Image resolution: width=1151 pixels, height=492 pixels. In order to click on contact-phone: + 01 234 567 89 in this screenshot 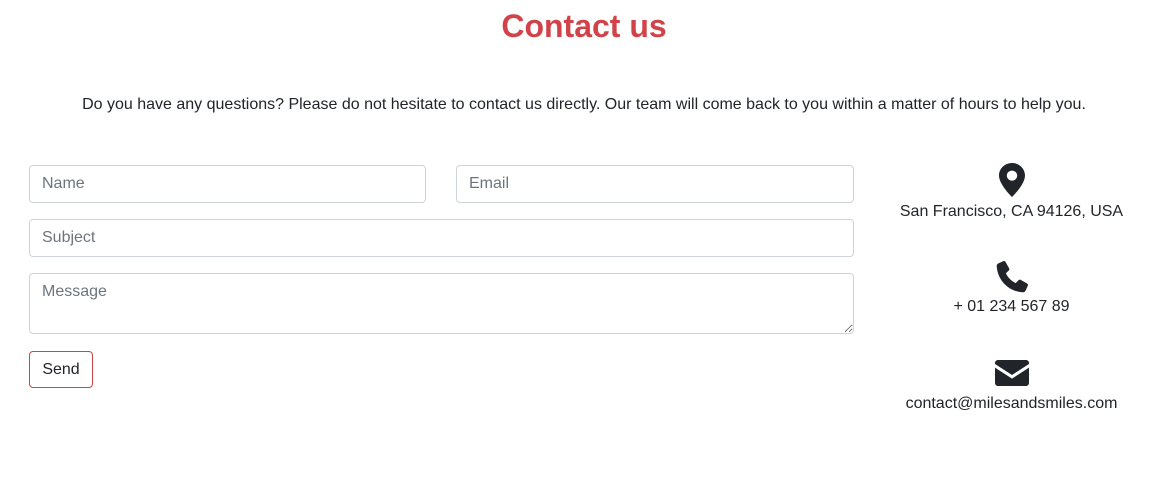, I will do `click(1011, 289)`.